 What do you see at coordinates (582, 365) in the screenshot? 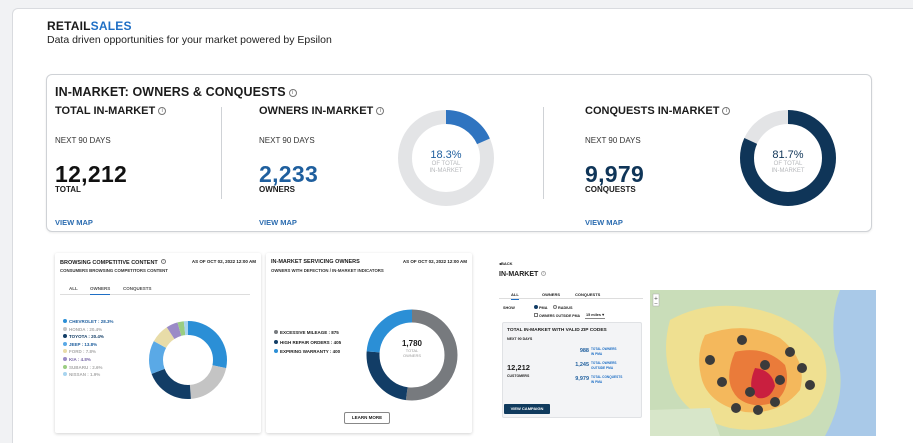
I see `summary-row-value: 1,245` at bounding box center [582, 365].